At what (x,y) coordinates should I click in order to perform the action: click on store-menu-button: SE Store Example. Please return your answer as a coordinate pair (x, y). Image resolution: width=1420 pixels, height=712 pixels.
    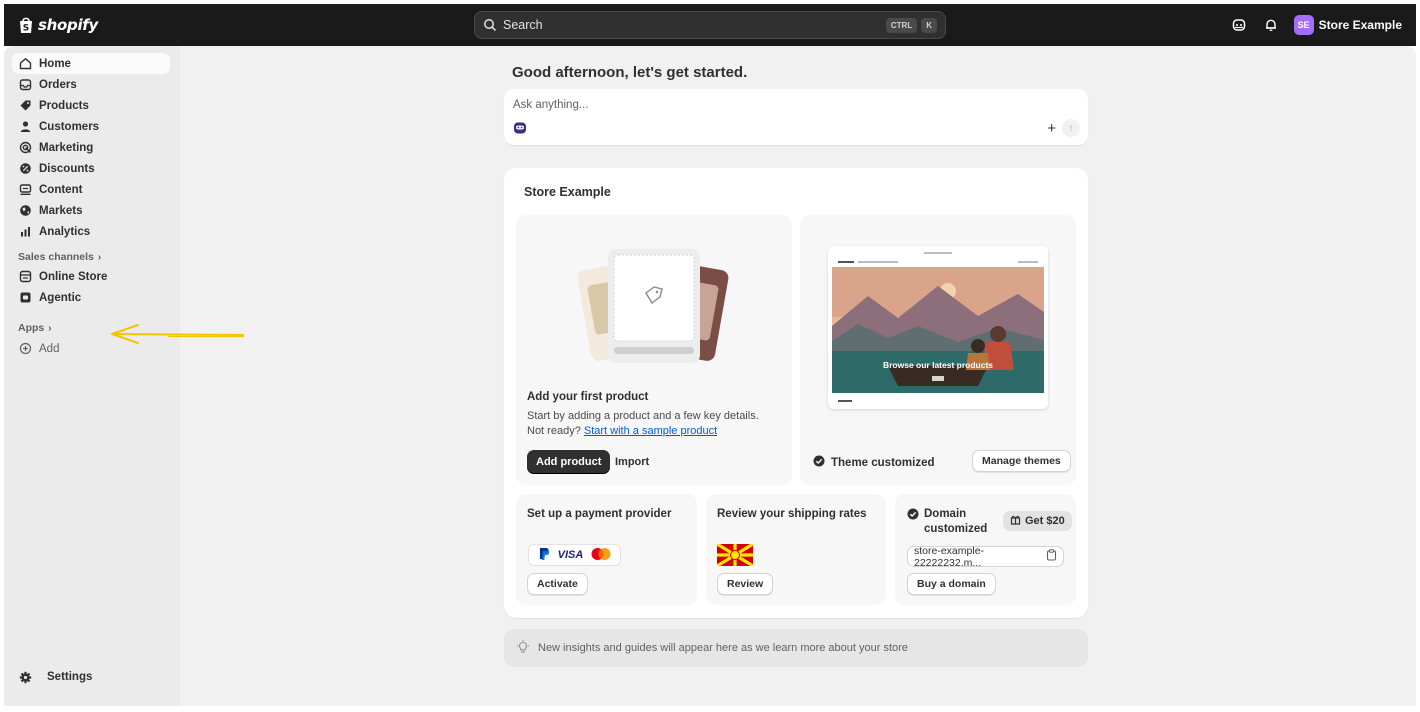
    Looking at the image, I should click on (1347, 25).